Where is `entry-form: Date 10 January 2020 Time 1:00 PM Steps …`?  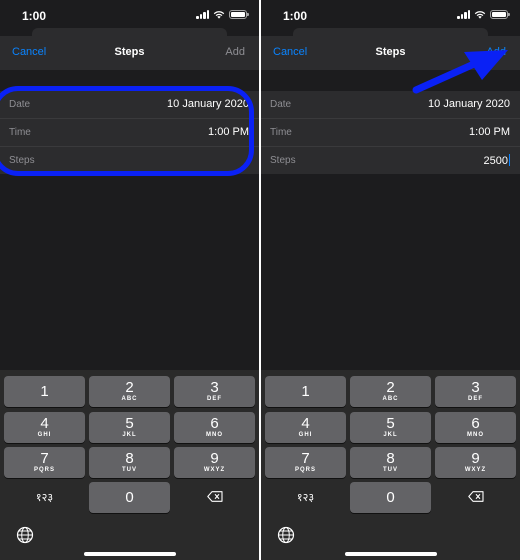
entry-form: Date 10 January 2020 Time 1:00 PM Steps … is located at coordinates (390, 132).